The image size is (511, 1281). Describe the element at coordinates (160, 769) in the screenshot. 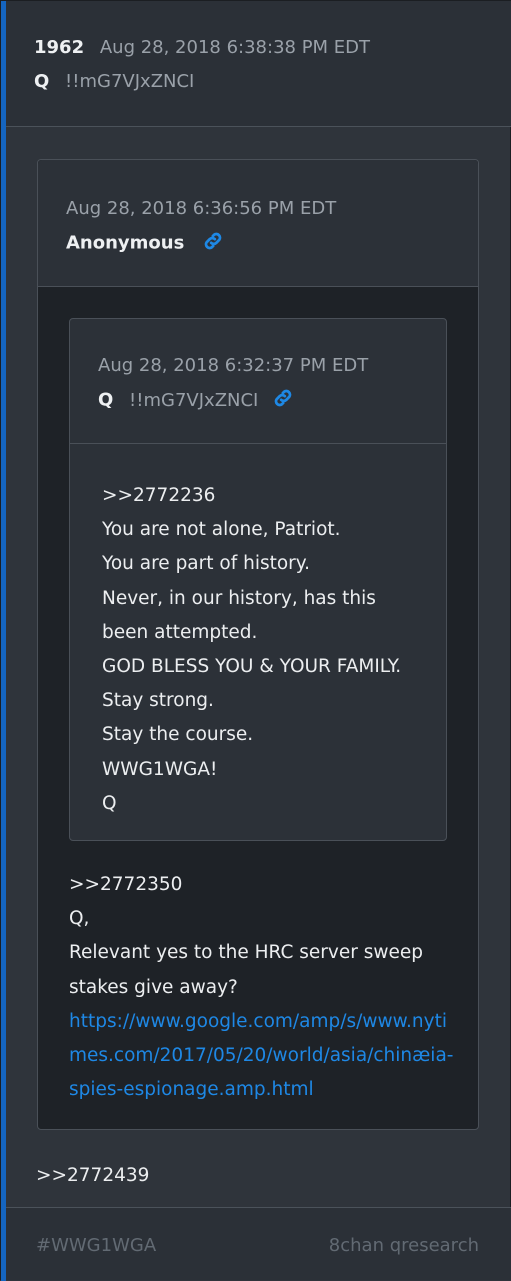

I see `nested-post-line: WWG1WGA!` at that location.